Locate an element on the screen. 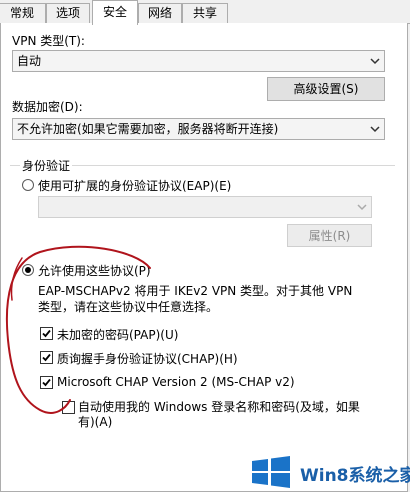 The width and height of the screenshot is (410, 492). tab-security: 安全 is located at coordinates (115, 12).